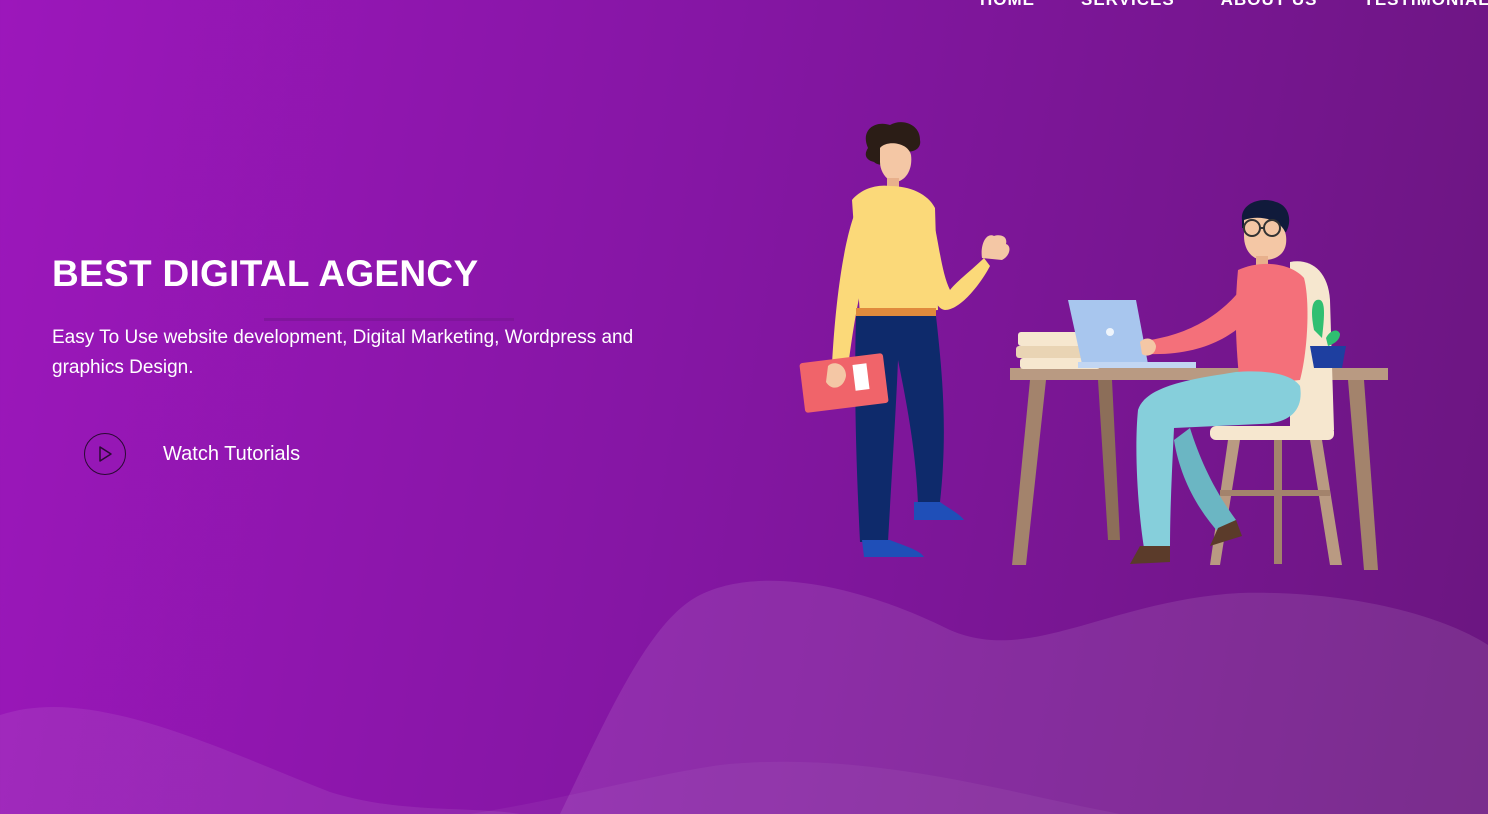 This screenshot has width=1488, height=814. Describe the element at coordinates (231, 454) in the screenshot. I see `watch-tutorials-label: Watch Tutorials` at that location.